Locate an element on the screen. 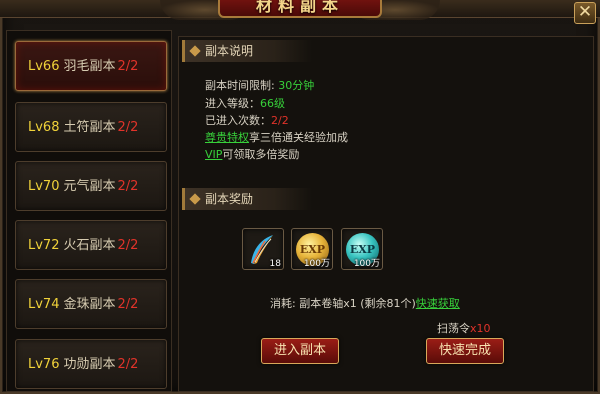 This screenshot has height=394, width=600. dungeon-name: 土符副本 is located at coordinates (89, 127).